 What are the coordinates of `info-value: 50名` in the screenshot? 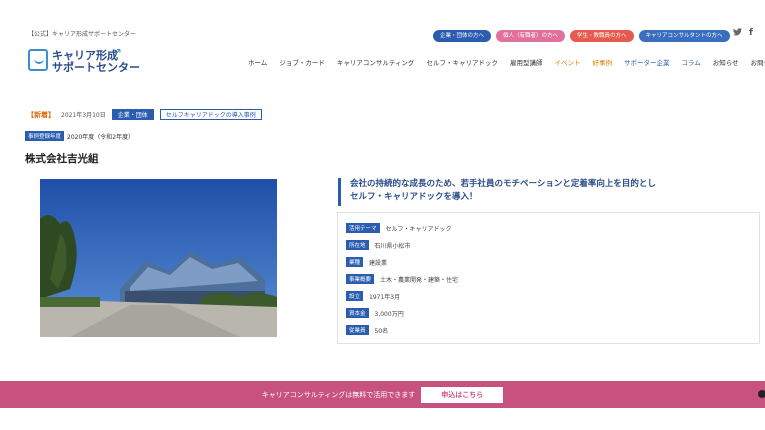 It's located at (381, 331).